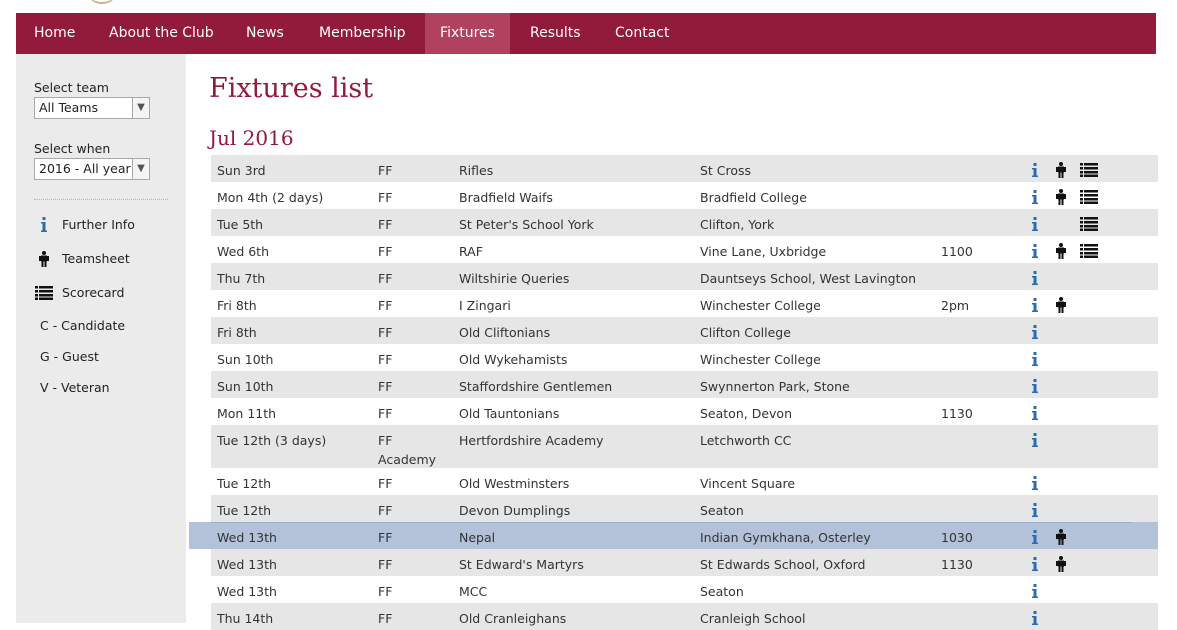 The image size is (1177, 630). I want to click on fixture-venue: Vine Lane, Uxbridge, so click(763, 251).